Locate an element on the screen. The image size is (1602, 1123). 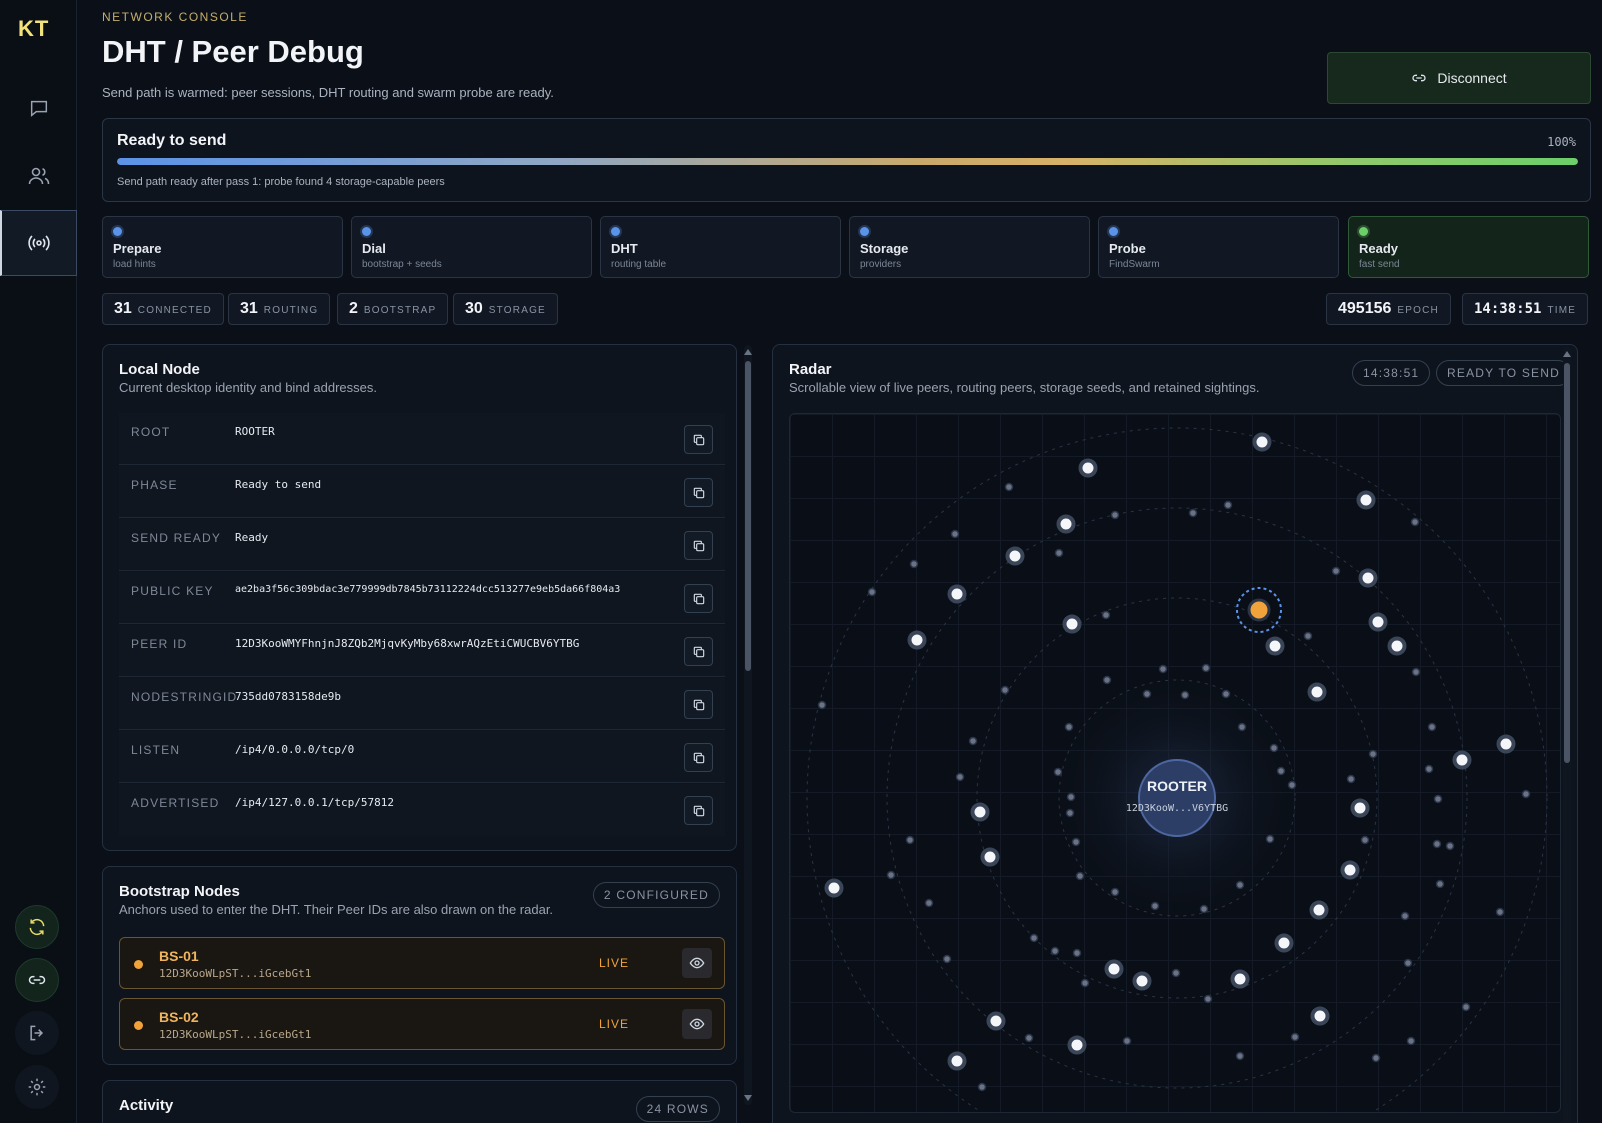
panel-title: Radar is located at coordinates (810, 369).